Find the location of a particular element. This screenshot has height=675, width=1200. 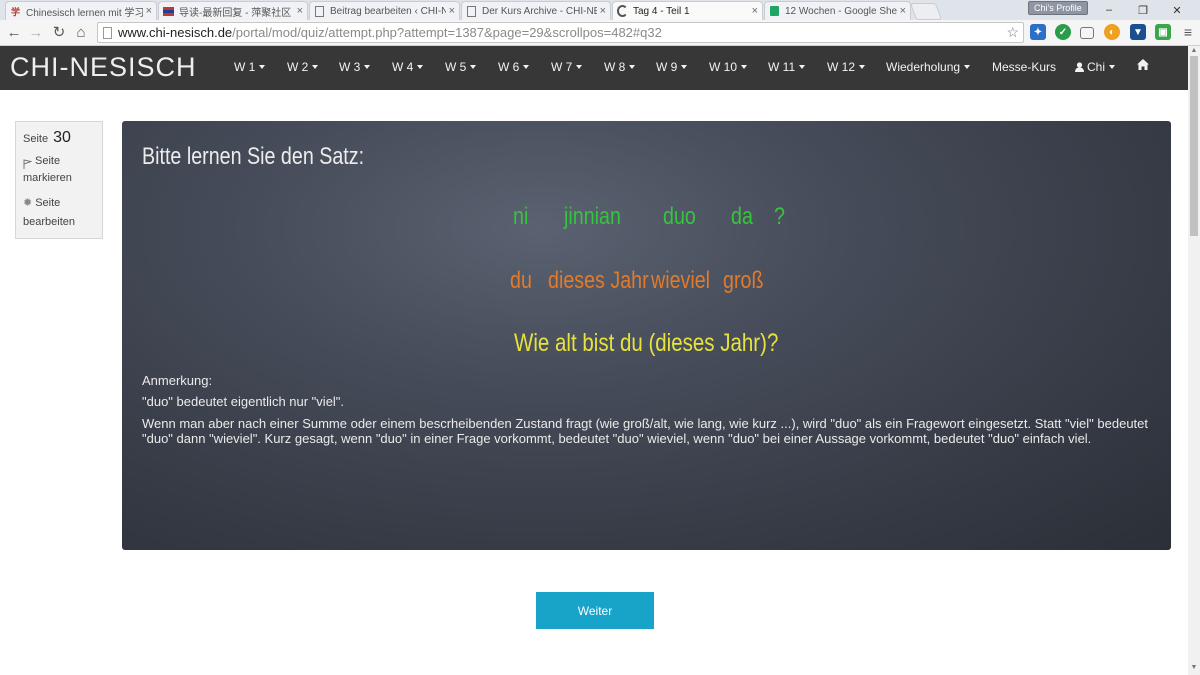

page-number-label: Seite 30 is located at coordinates (47, 137).